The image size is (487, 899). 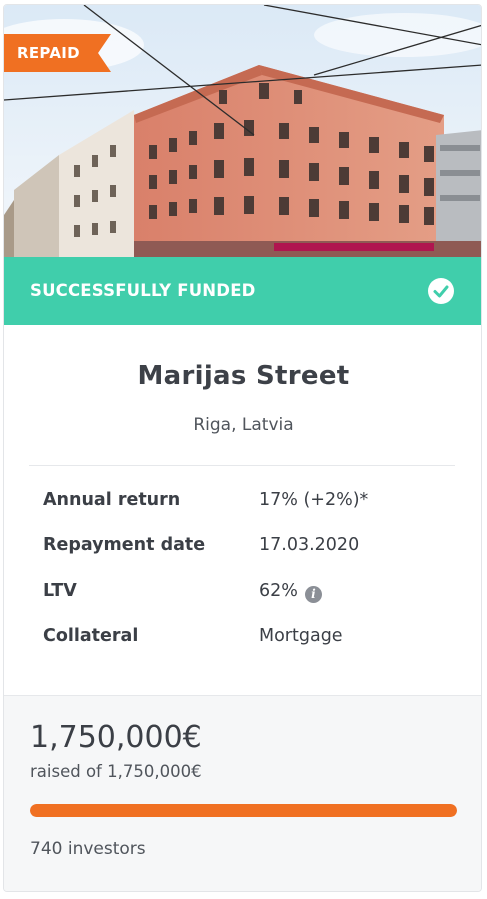 I want to click on investor-count: 740 investors, so click(x=88, y=849).